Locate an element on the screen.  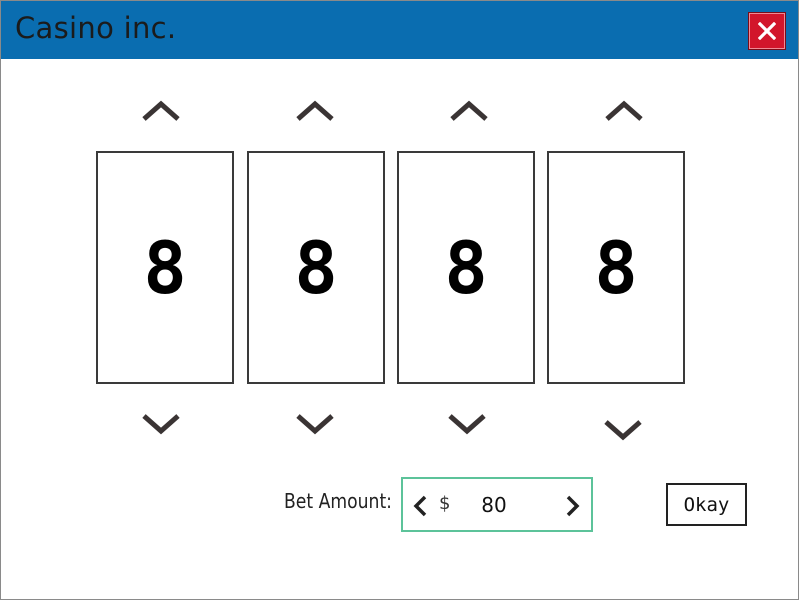
chevron-right-icon is located at coordinates (573, 506).